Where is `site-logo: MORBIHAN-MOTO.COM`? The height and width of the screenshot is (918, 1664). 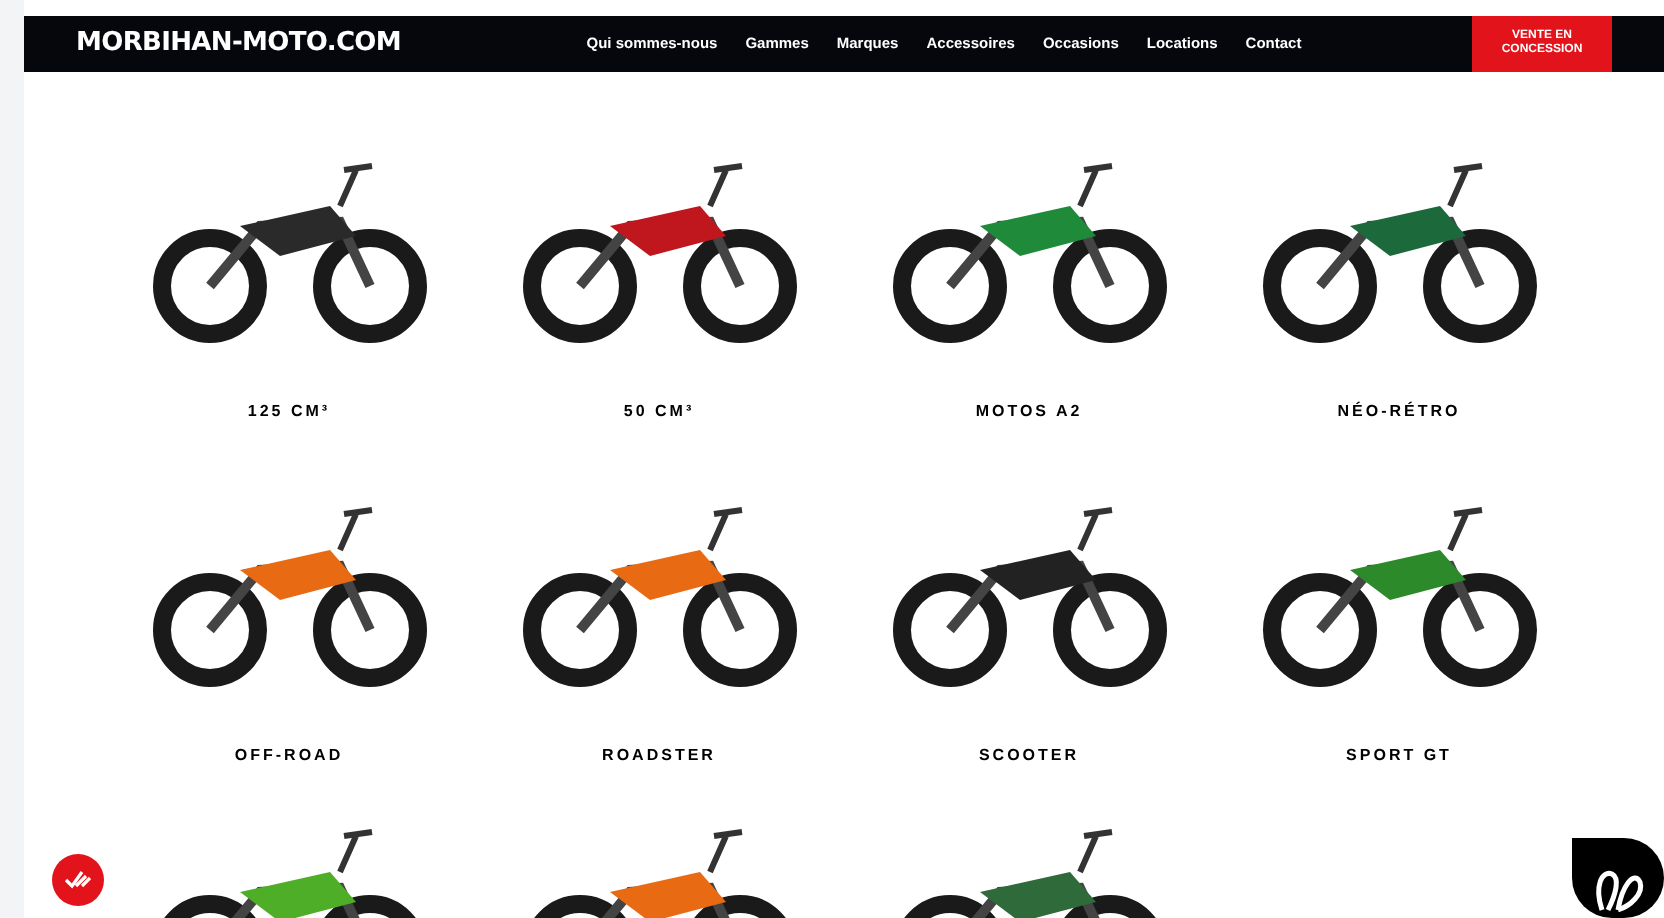
site-logo: MORBIHAN-MOTO.COM is located at coordinates (306, 44).